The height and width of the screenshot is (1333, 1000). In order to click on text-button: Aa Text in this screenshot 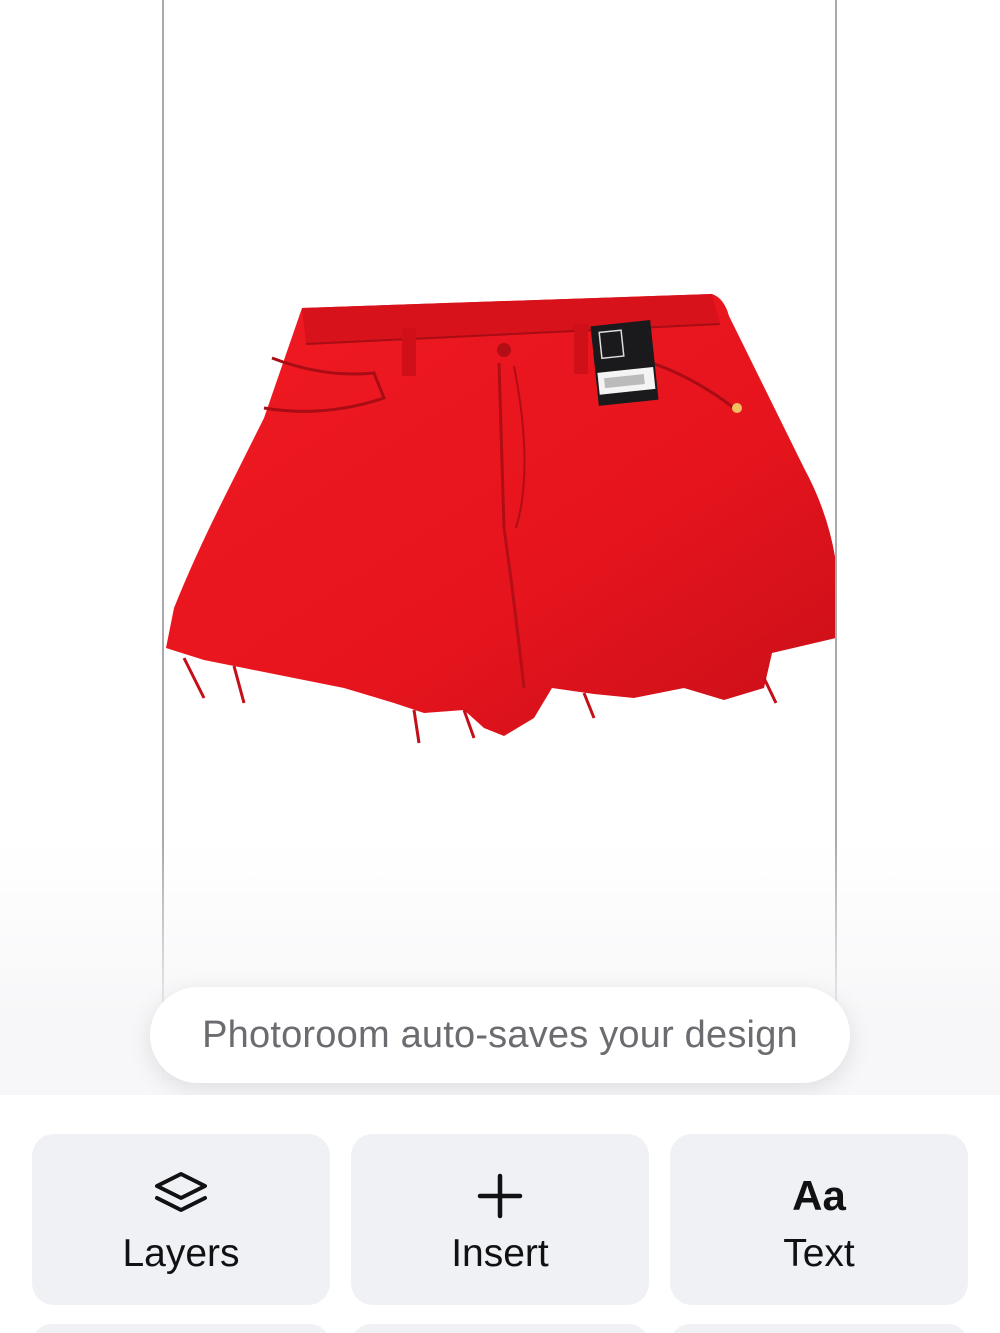, I will do `click(819, 1219)`.